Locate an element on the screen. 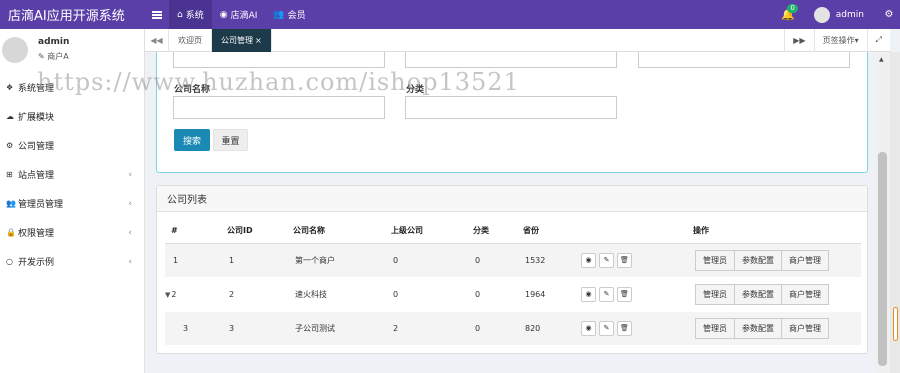 The image size is (900, 373). sitemap-icon: ⊞ is located at coordinates (9, 174).